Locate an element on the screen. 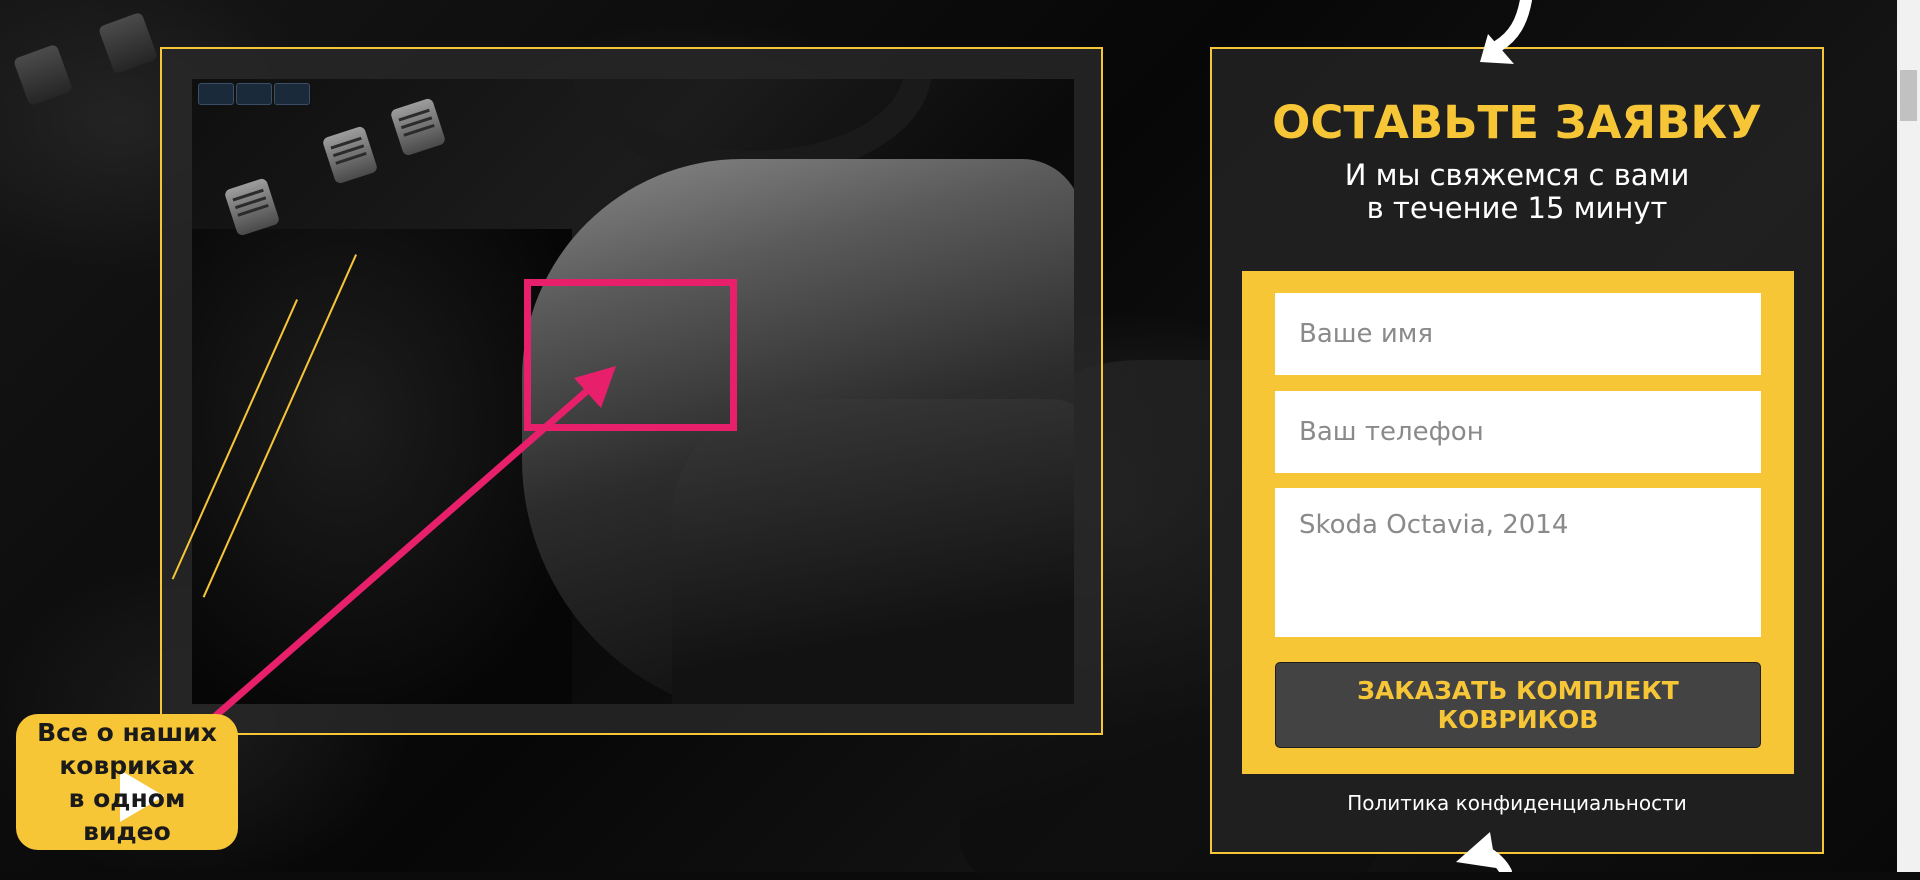  order-mats-button: ЗАКАЗАТЬ КОМПЛЕКТ КОВРИКОВ is located at coordinates (1518, 705).